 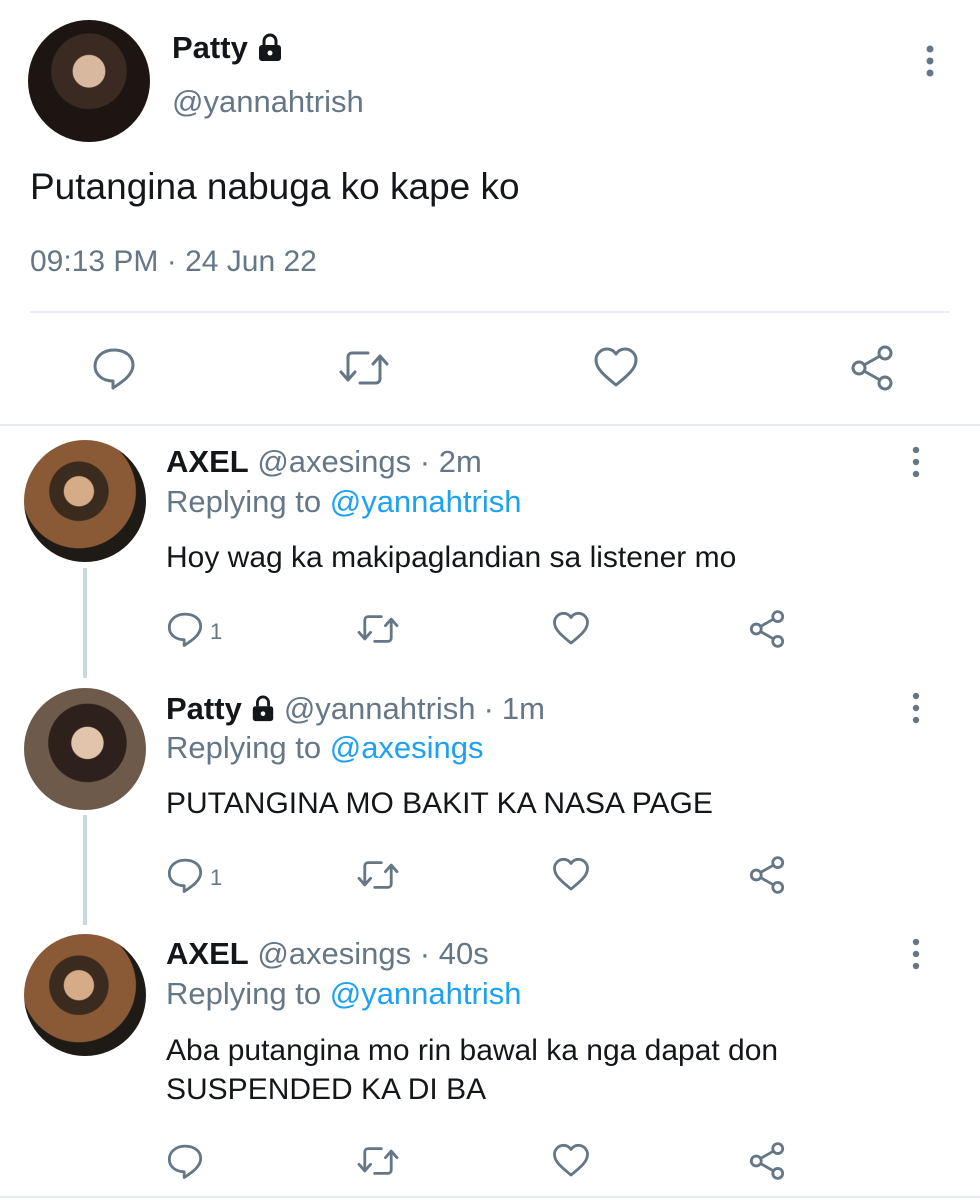 What do you see at coordinates (275, 186) in the screenshot?
I see `main-tweet-text: Putangina nabuga ko kape ko` at bounding box center [275, 186].